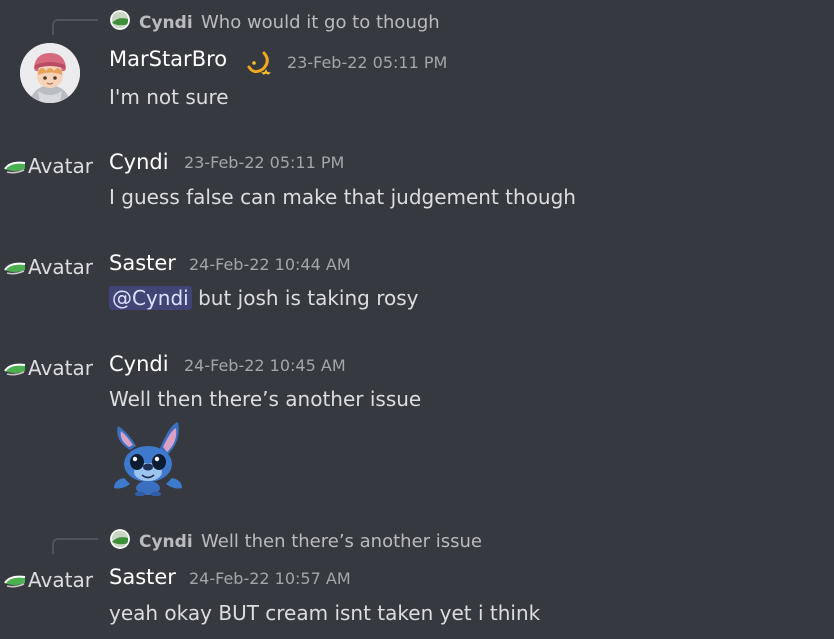 This screenshot has height=639, width=834. I want to click on user-mention: @Cyndi, so click(150, 298).